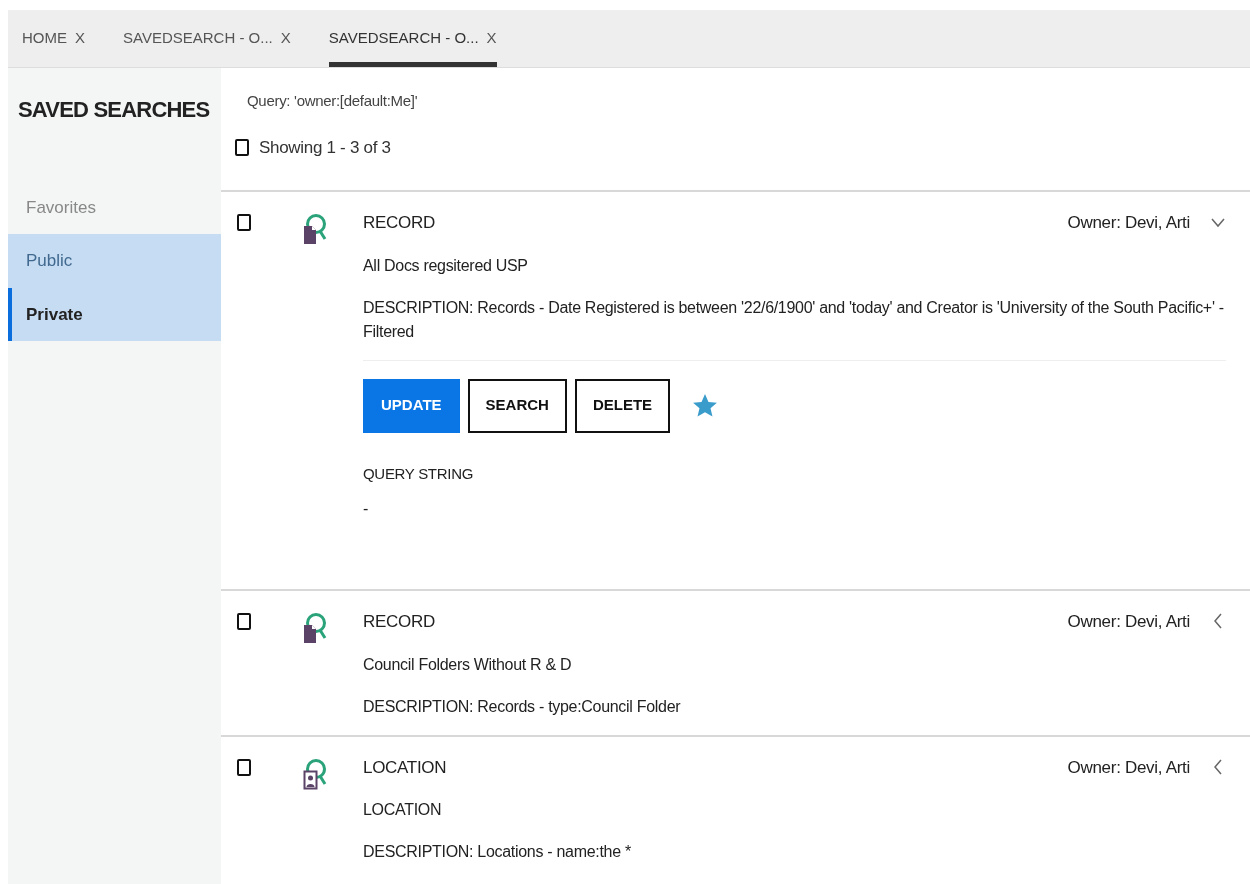  I want to click on record-type: LOCATION, so click(405, 767).